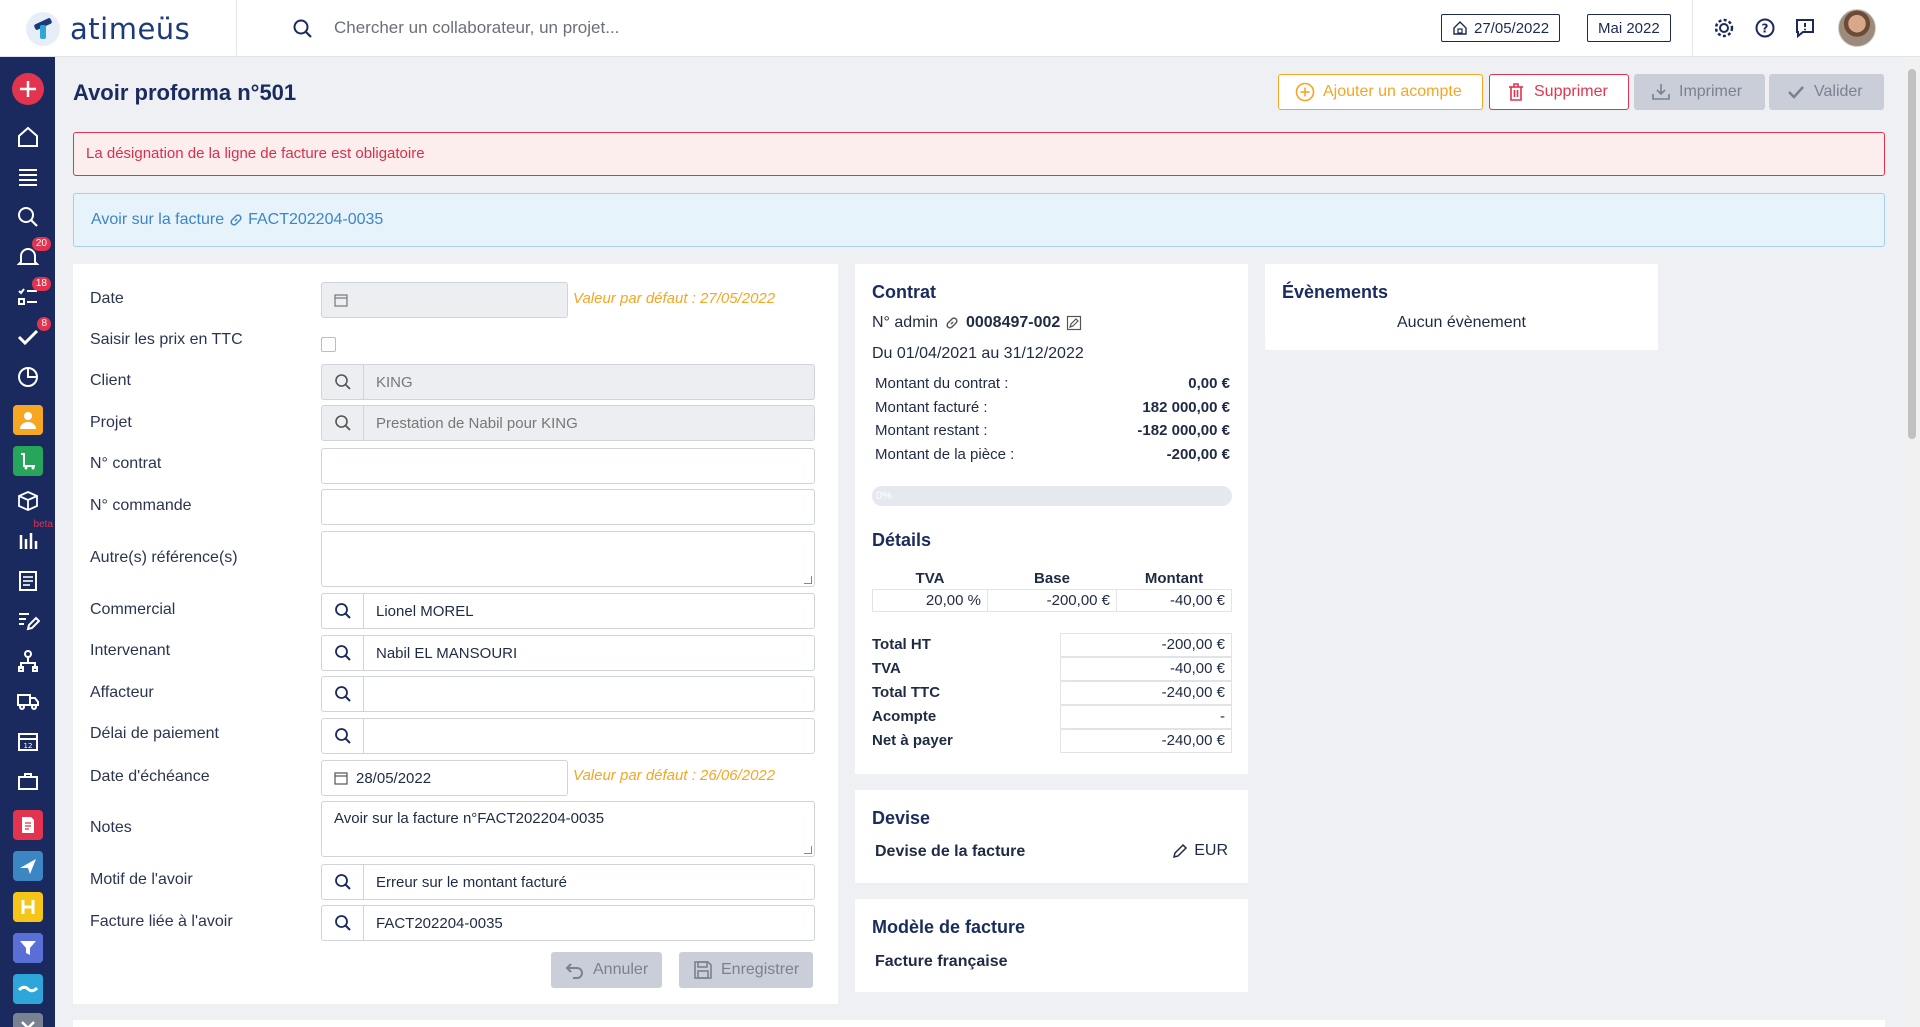 This screenshot has height=1027, width=1920. Describe the element at coordinates (28, 377) in the screenshot. I see `sidebar-item-reports` at that location.